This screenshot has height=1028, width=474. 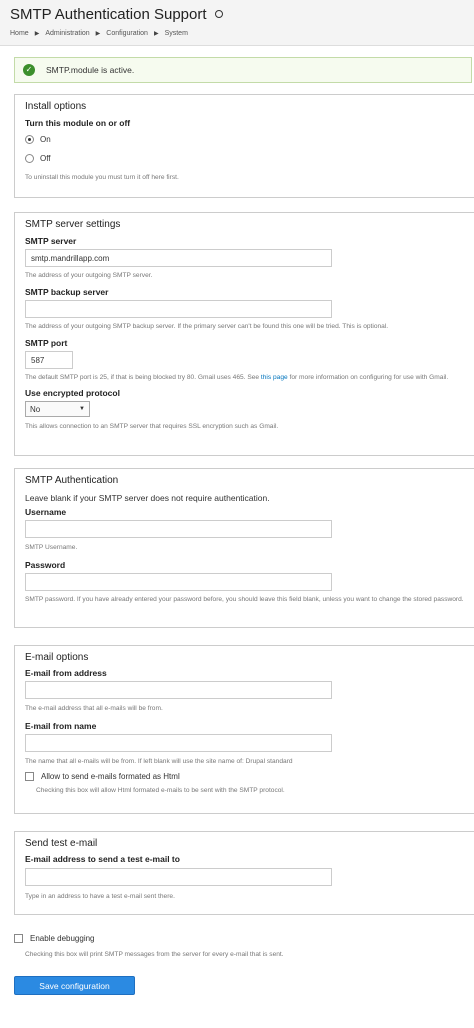 What do you see at coordinates (51, 547) in the screenshot?
I see `username-description: SMTP Username.` at bounding box center [51, 547].